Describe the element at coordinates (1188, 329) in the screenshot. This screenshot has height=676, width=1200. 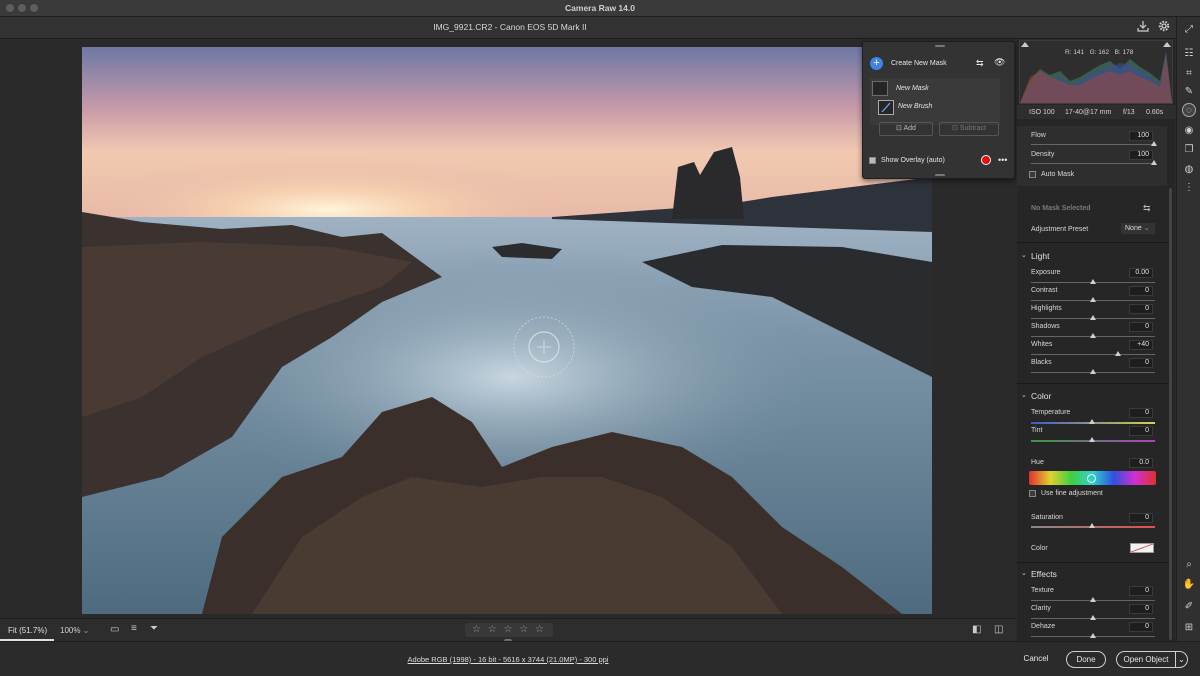
I see `tool-strip: ⤢ ☷ ⌗ ✎ ◌ ◉ ❐ ◍ ⋮ ⌕ ✋ ✐ ⊞` at that location.